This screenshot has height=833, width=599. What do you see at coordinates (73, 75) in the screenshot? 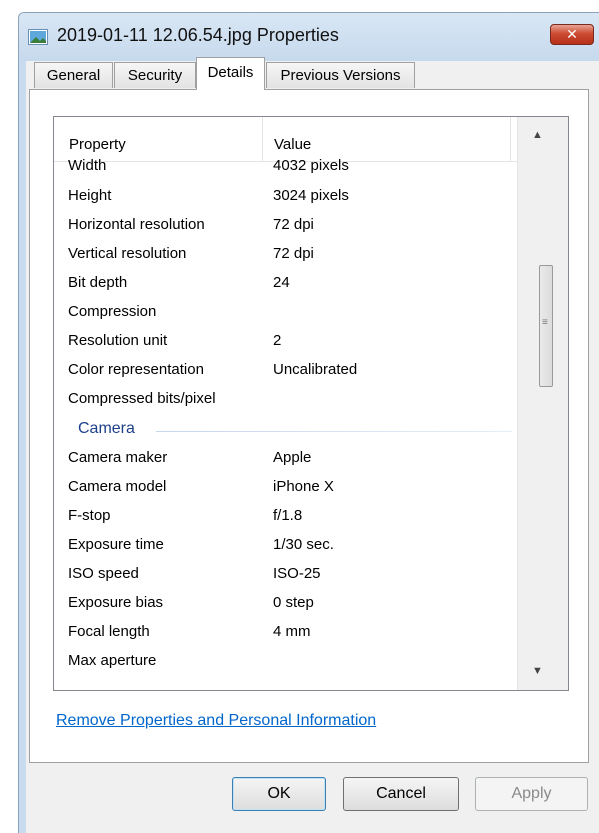
I see `tab-general: General` at bounding box center [73, 75].